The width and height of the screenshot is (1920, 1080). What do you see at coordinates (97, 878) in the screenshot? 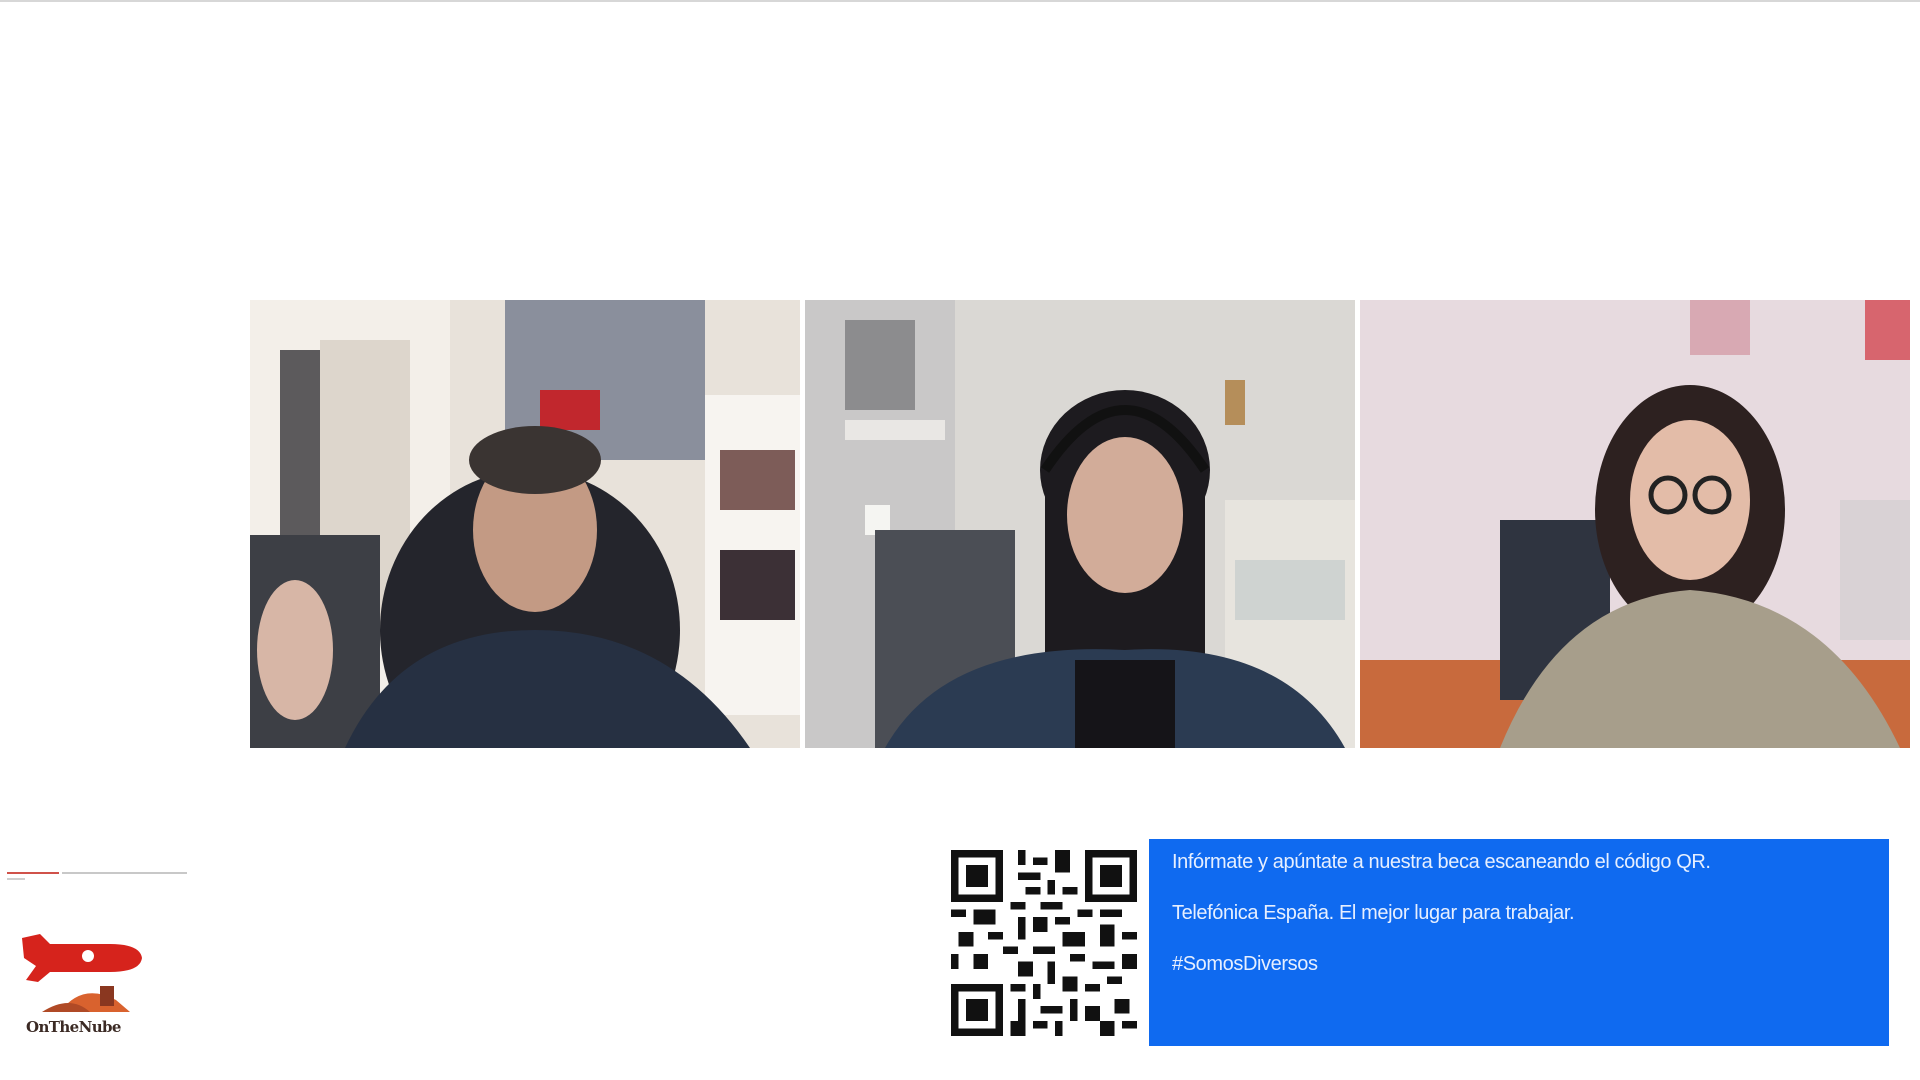
I see `tiny-caption` at bounding box center [97, 878].